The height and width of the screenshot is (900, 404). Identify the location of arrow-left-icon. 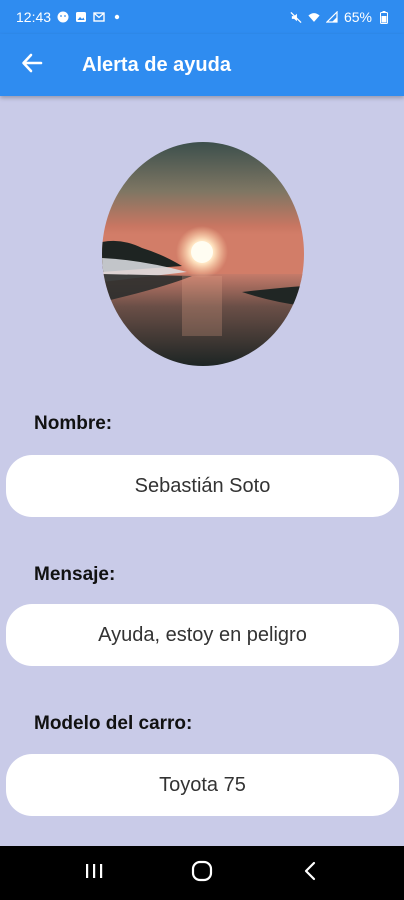
(32, 65).